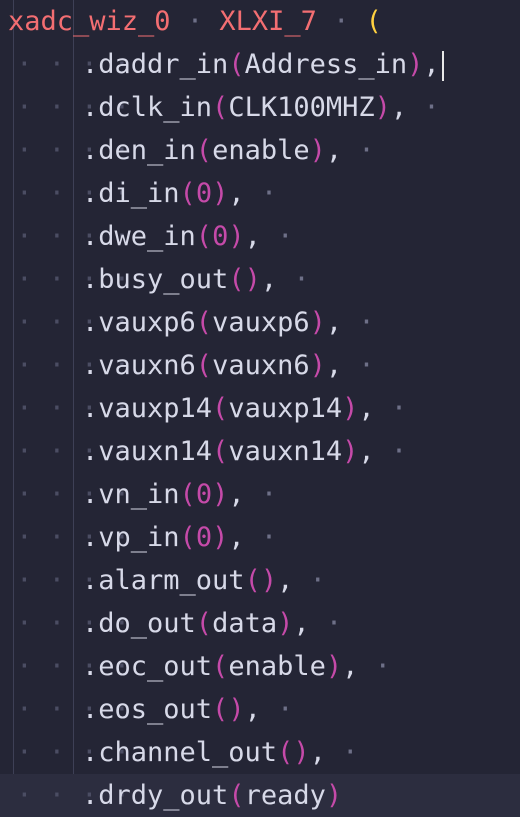  I want to click on port-name: .vn_in, so click(131, 494).